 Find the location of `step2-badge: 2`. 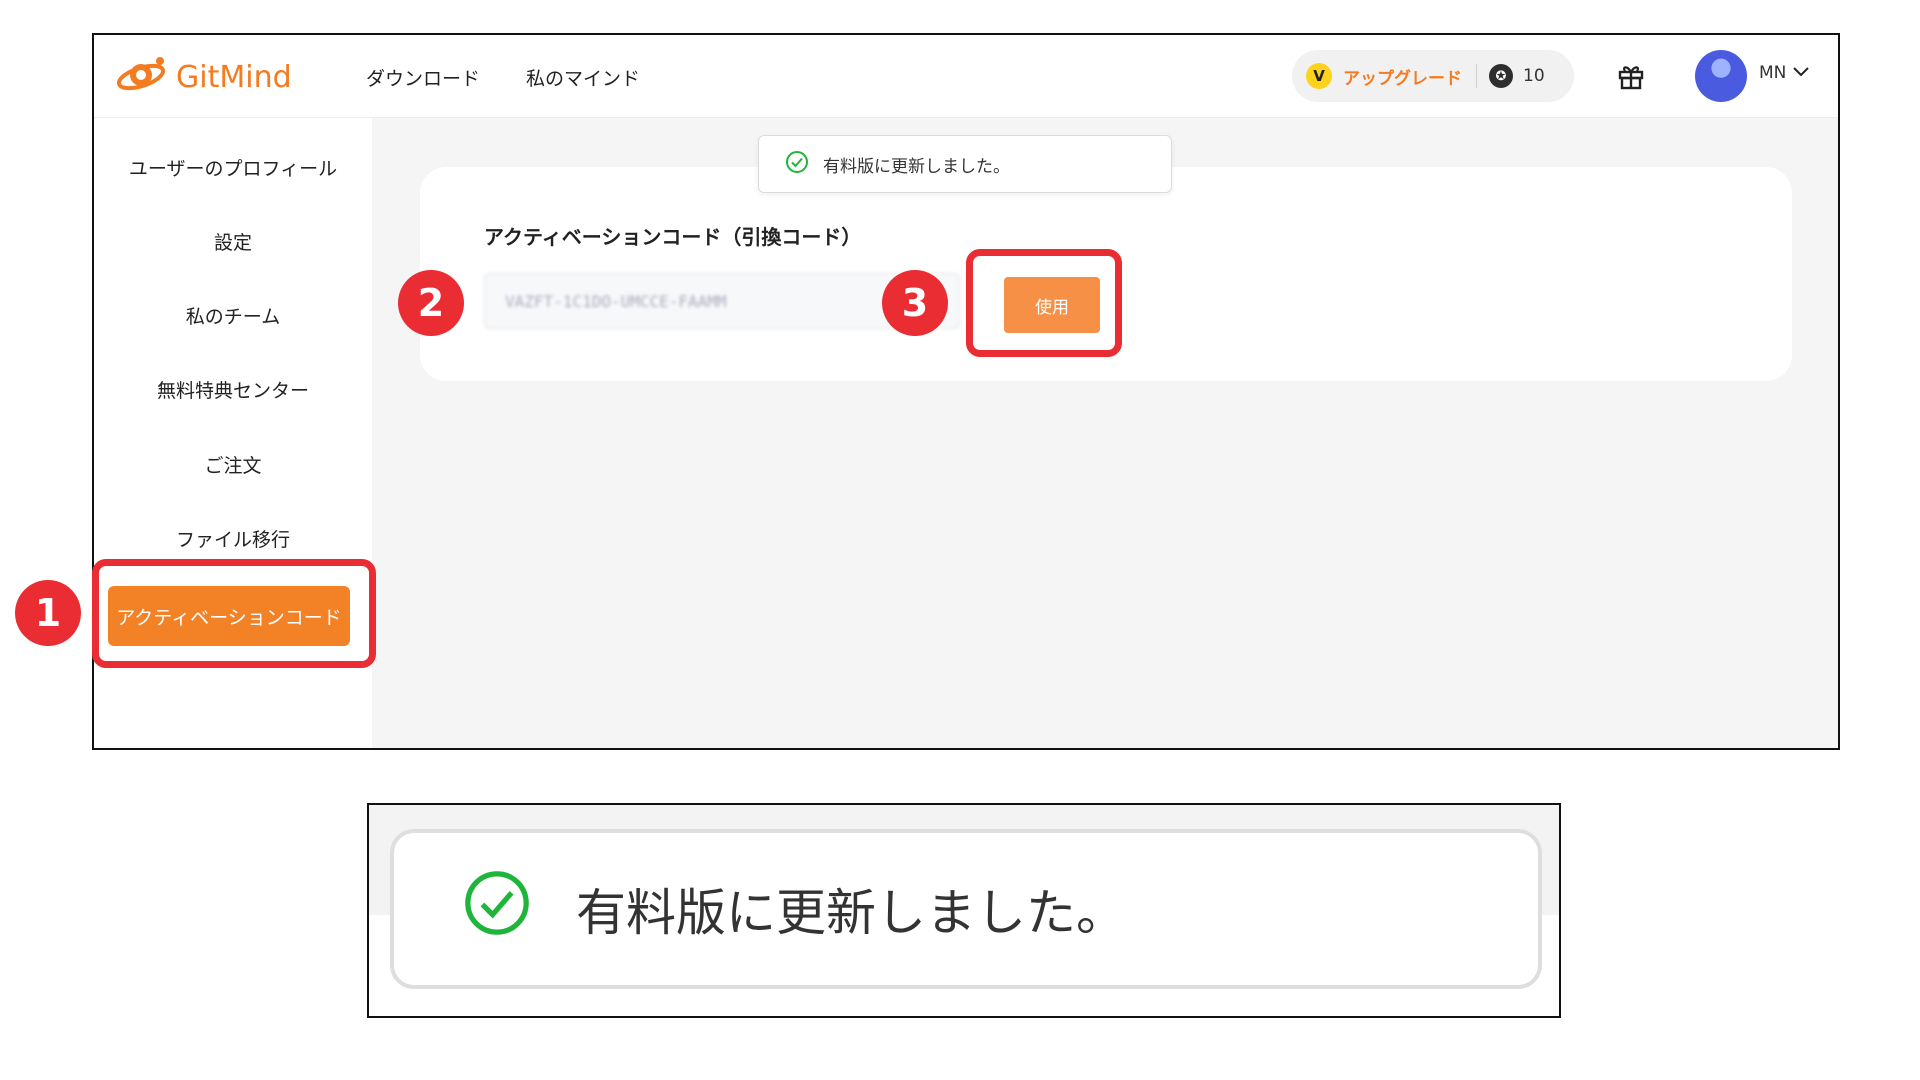

step2-badge: 2 is located at coordinates (431, 303).